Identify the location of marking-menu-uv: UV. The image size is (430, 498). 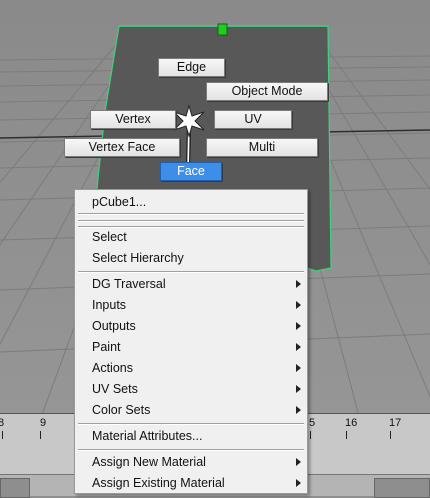
(253, 119).